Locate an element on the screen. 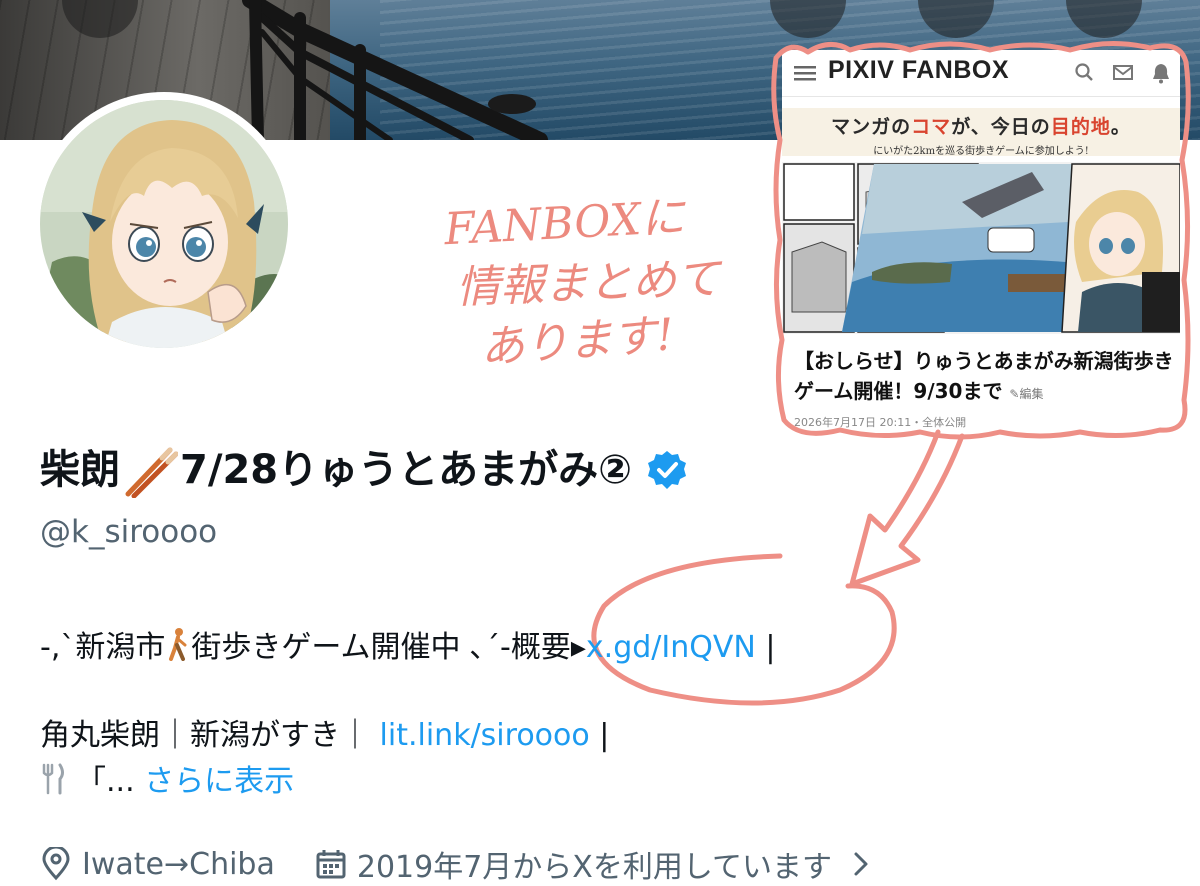  display-name-prefix: 柴朗 is located at coordinates (80, 470).